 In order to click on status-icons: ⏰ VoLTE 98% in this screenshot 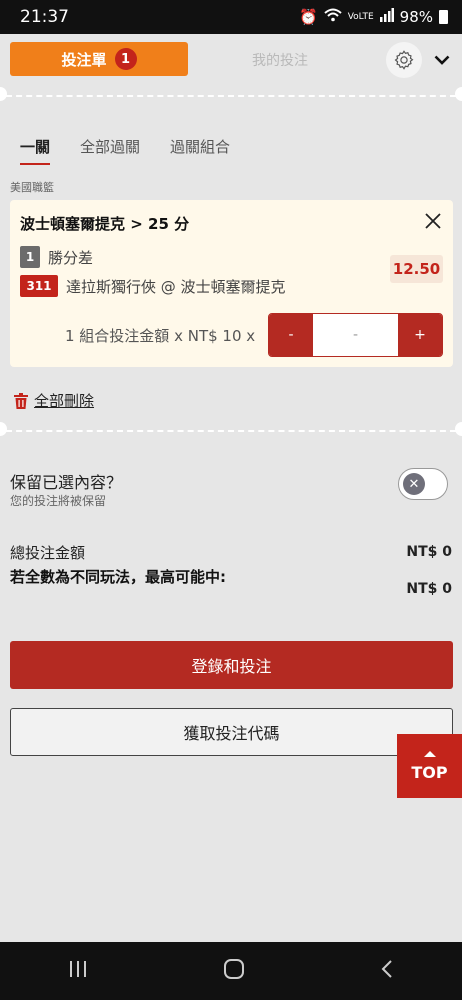, I will do `click(373, 17)`.